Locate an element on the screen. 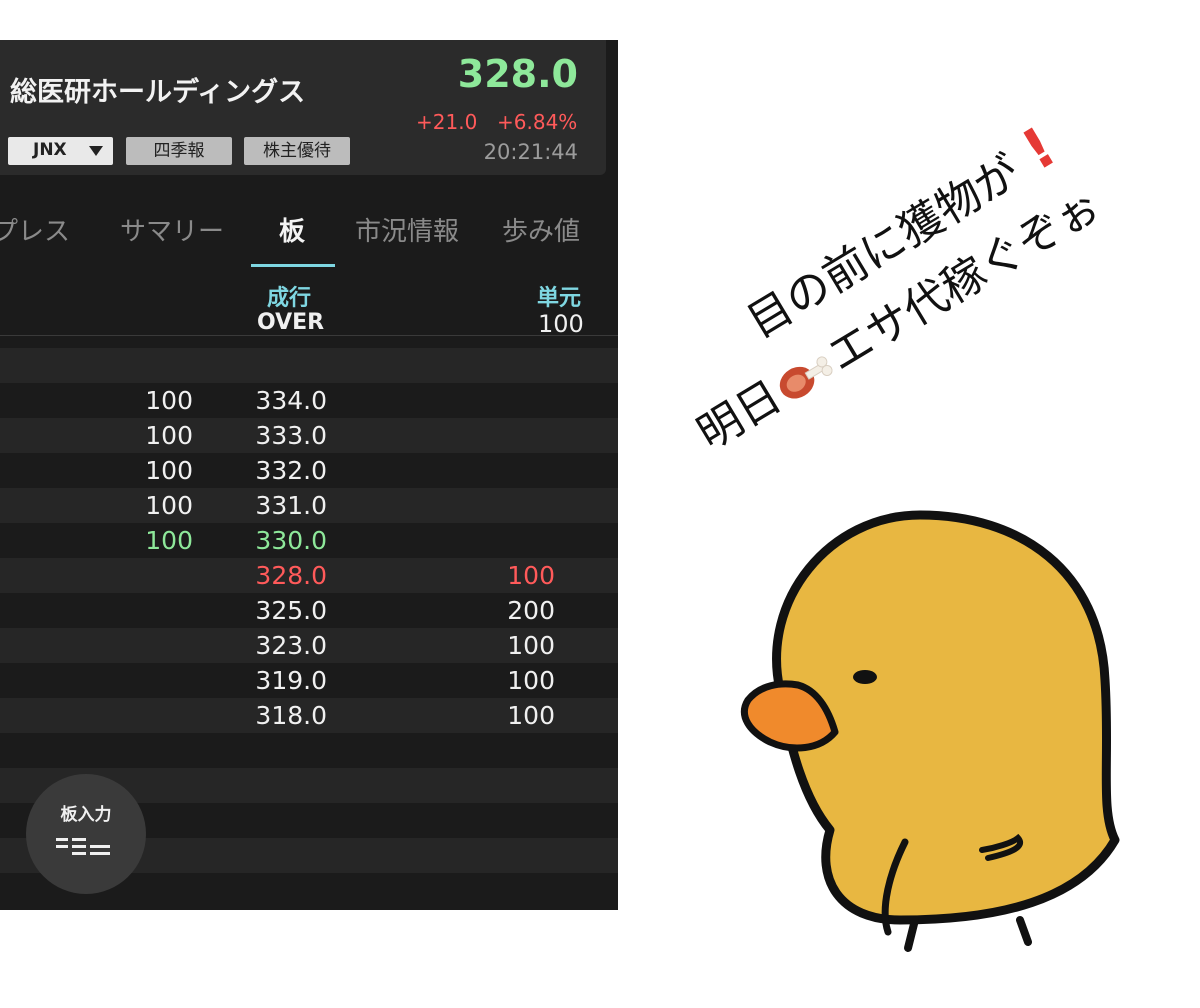 Image resolution: width=1200 pixels, height=1008 pixels. row-price: 319.0 is located at coordinates (291, 680).